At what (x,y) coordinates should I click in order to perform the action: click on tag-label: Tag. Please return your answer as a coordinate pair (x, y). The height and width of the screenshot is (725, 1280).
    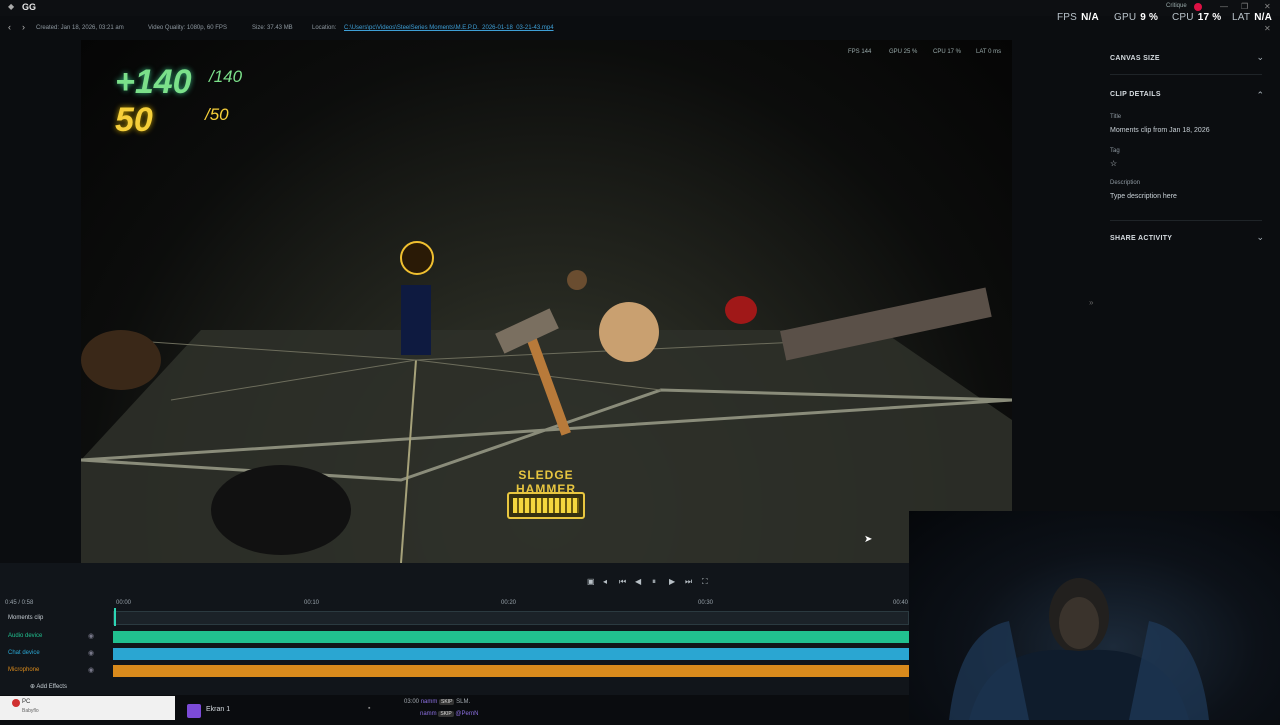
    Looking at the image, I should click on (1115, 151).